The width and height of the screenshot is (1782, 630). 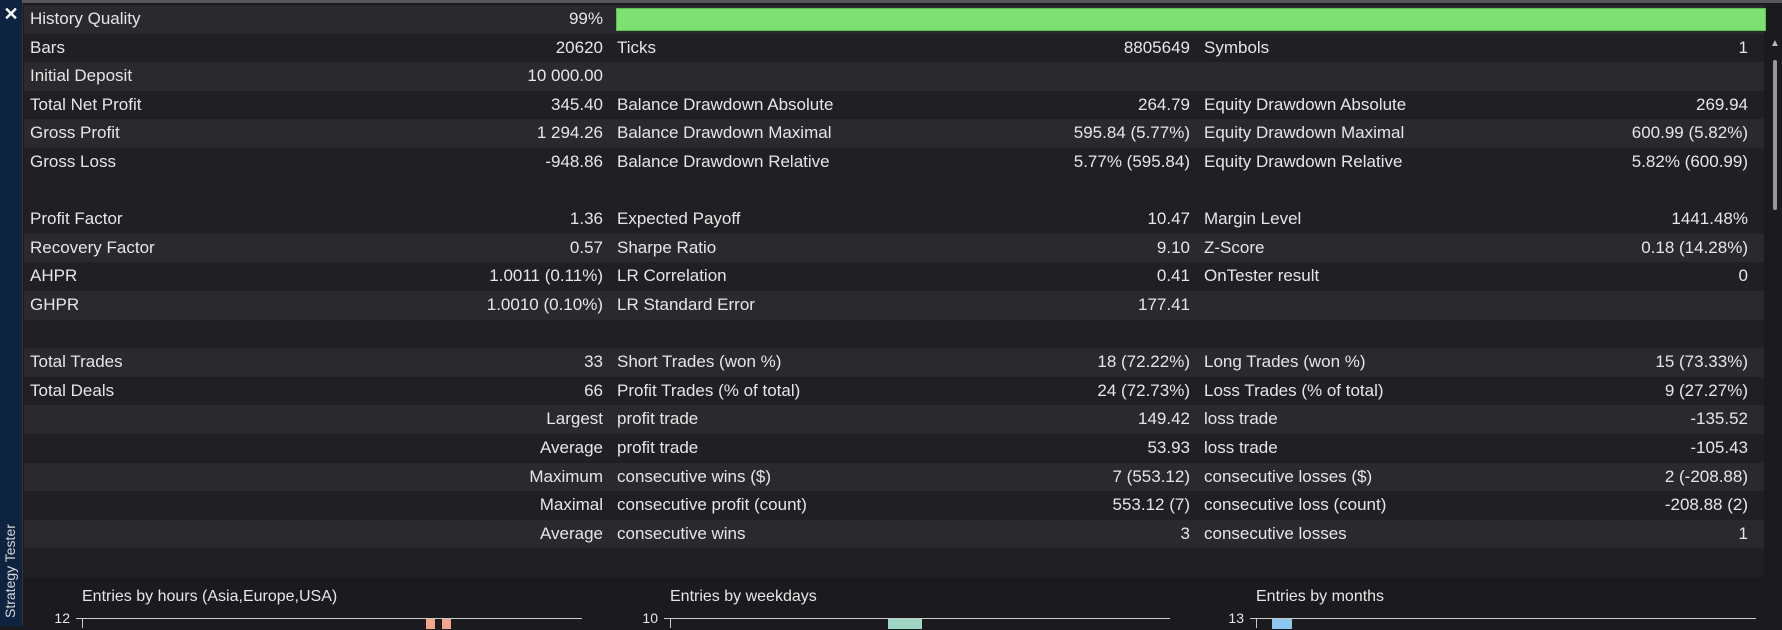 What do you see at coordinates (1253, 219) in the screenshot?
I see `stat-label-3: Margin Level` at bounding box center [1253, 219].